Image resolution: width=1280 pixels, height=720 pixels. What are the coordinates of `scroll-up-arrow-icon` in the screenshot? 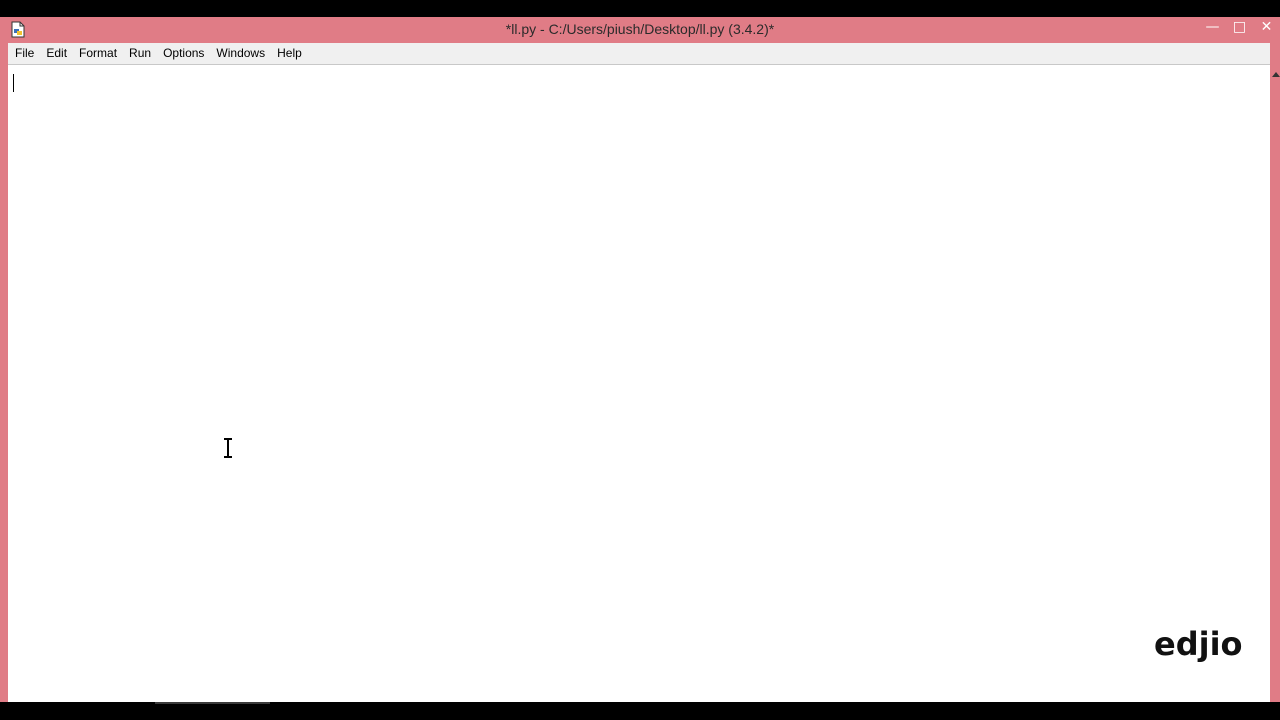 It's located at (1276, 74).